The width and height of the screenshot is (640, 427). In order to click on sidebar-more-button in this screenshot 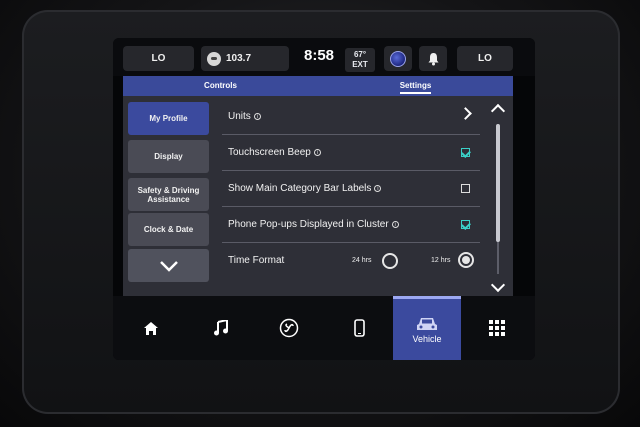, I will do `click(168, 265)`.